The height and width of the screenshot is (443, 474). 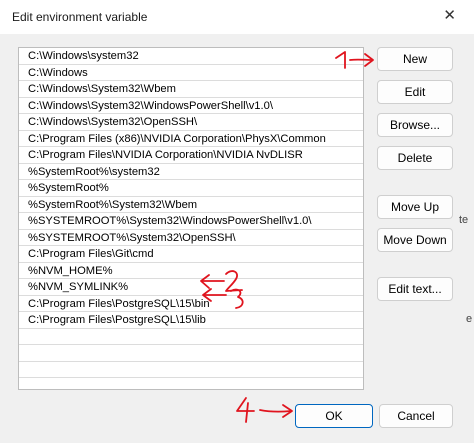 I want to click on path-row: C:\Windows\System32\OpenSSH\, so click(x=191, y=122).